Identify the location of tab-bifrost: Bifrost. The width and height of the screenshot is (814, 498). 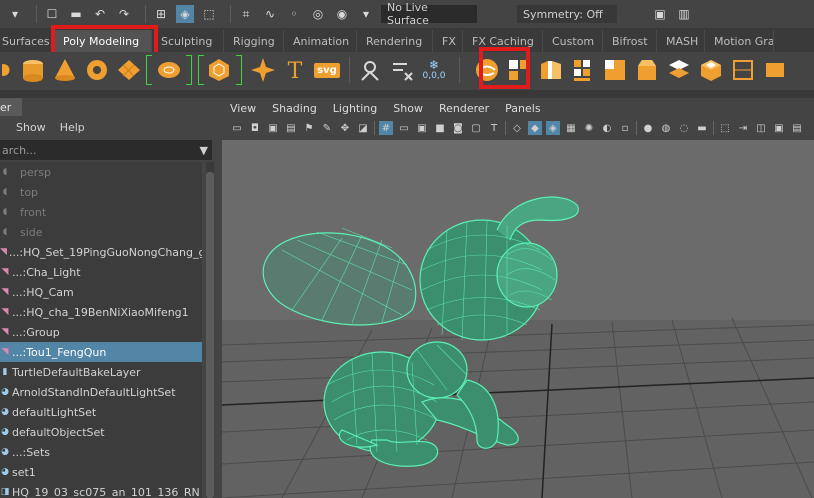
(630, 41).